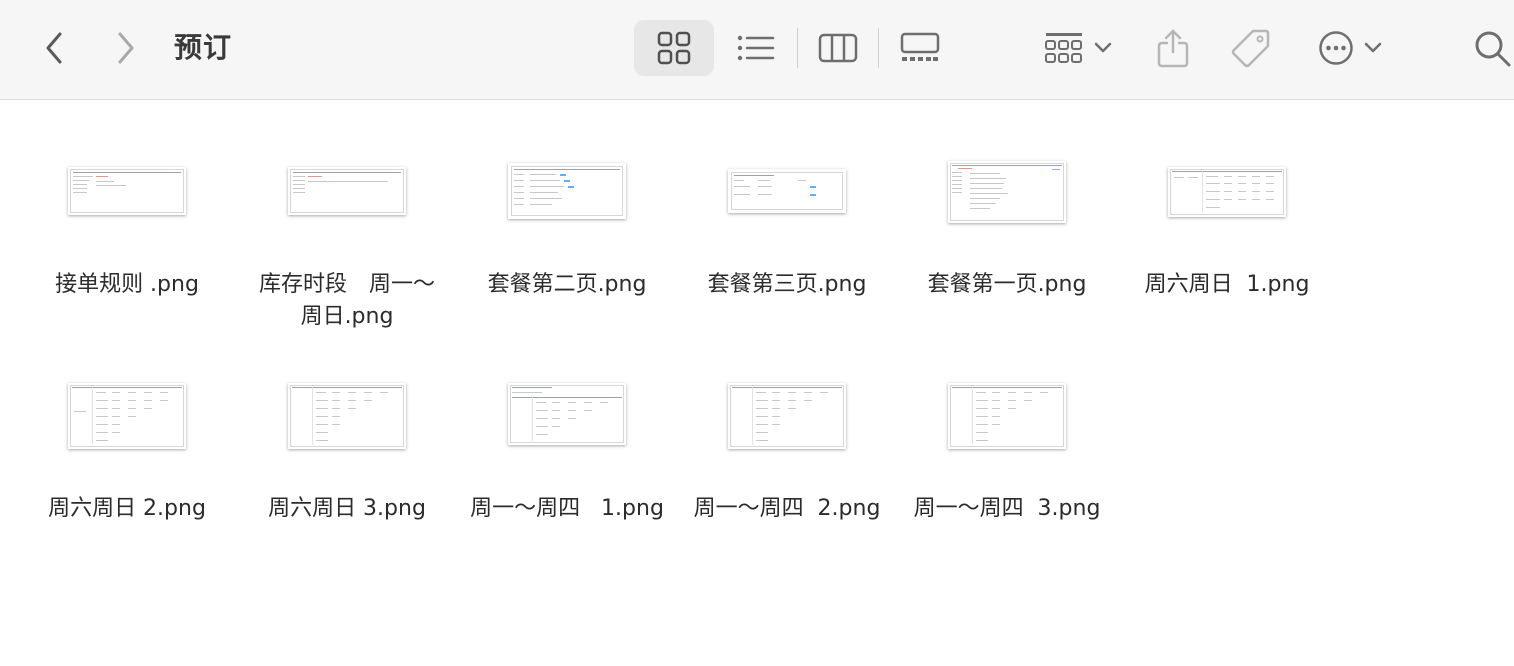  Describe the element at coordinates (127, 508) in the screenshot. I see `file-name: 周六周日 2.png` at that location.